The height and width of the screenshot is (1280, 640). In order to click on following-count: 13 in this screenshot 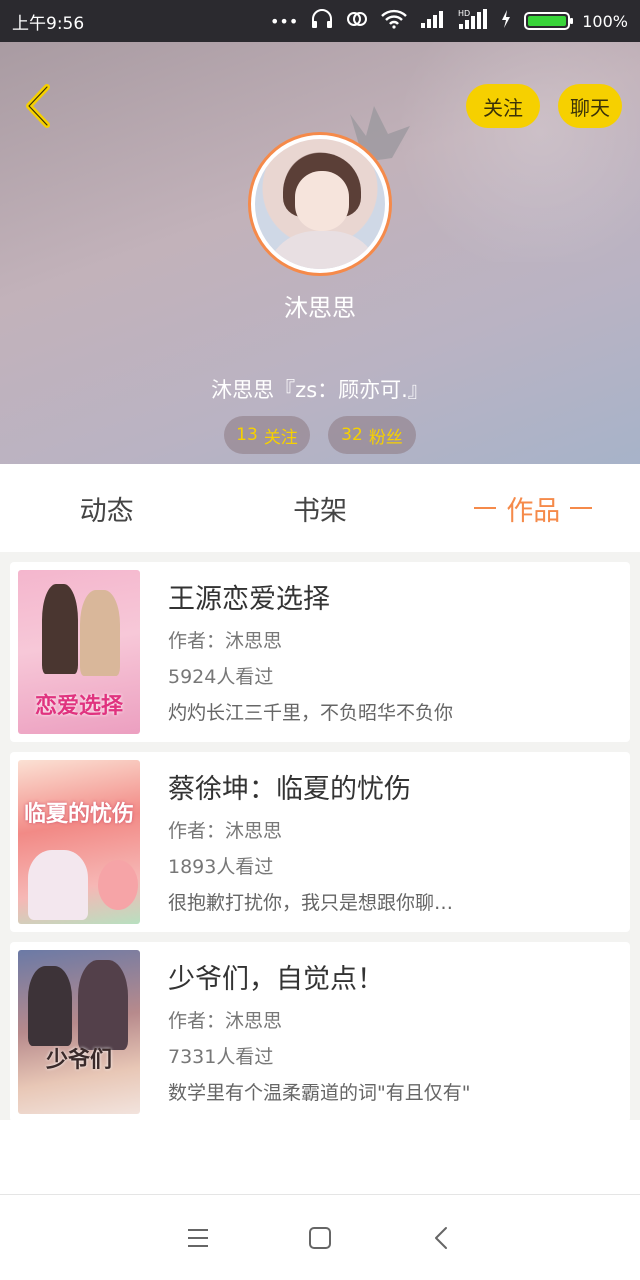, I will do `click(247, 435)`.